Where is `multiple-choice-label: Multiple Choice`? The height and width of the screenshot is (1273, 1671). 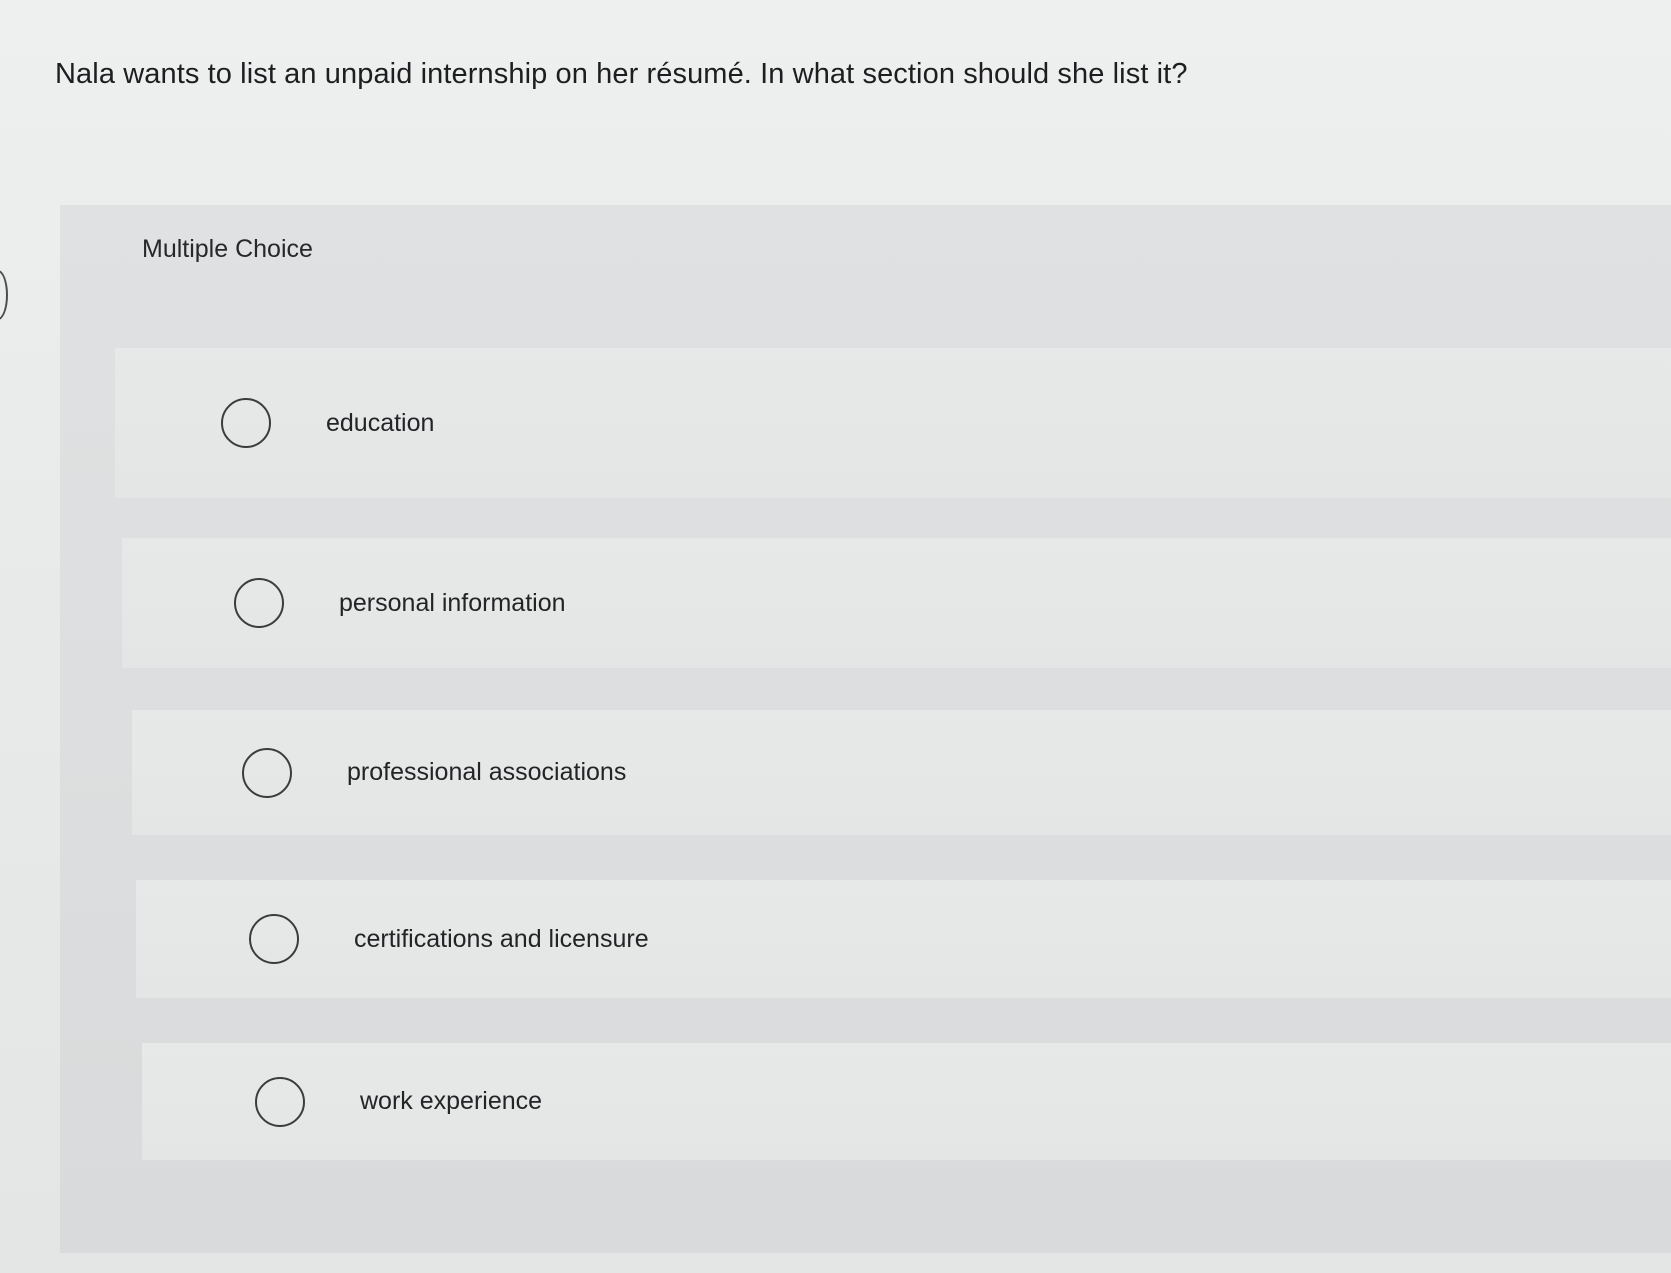
multiple-choice-label: Multiple Choice is located at coordinates (227, 249).